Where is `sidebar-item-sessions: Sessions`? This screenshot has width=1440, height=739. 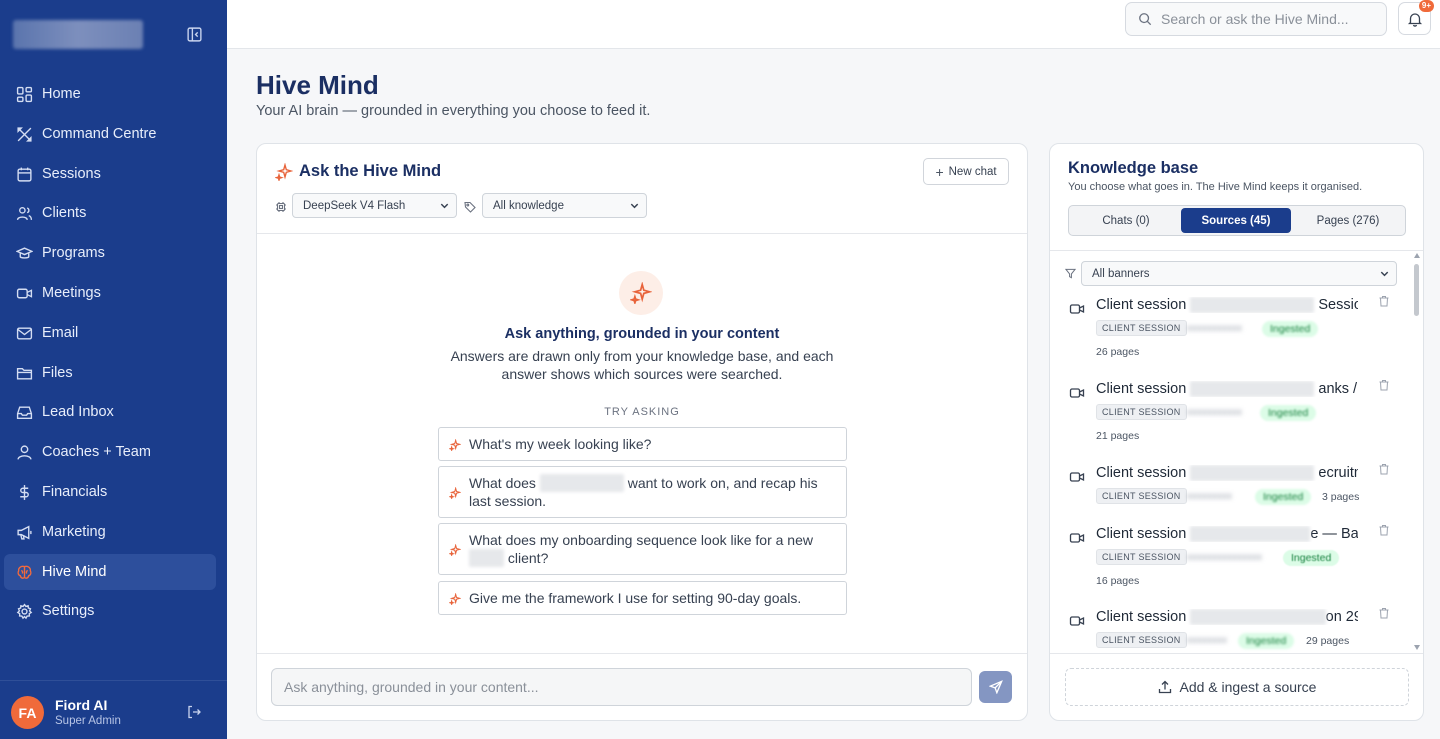
sidebar-item-sessions: Sessions is located at coordinates (110, 174).